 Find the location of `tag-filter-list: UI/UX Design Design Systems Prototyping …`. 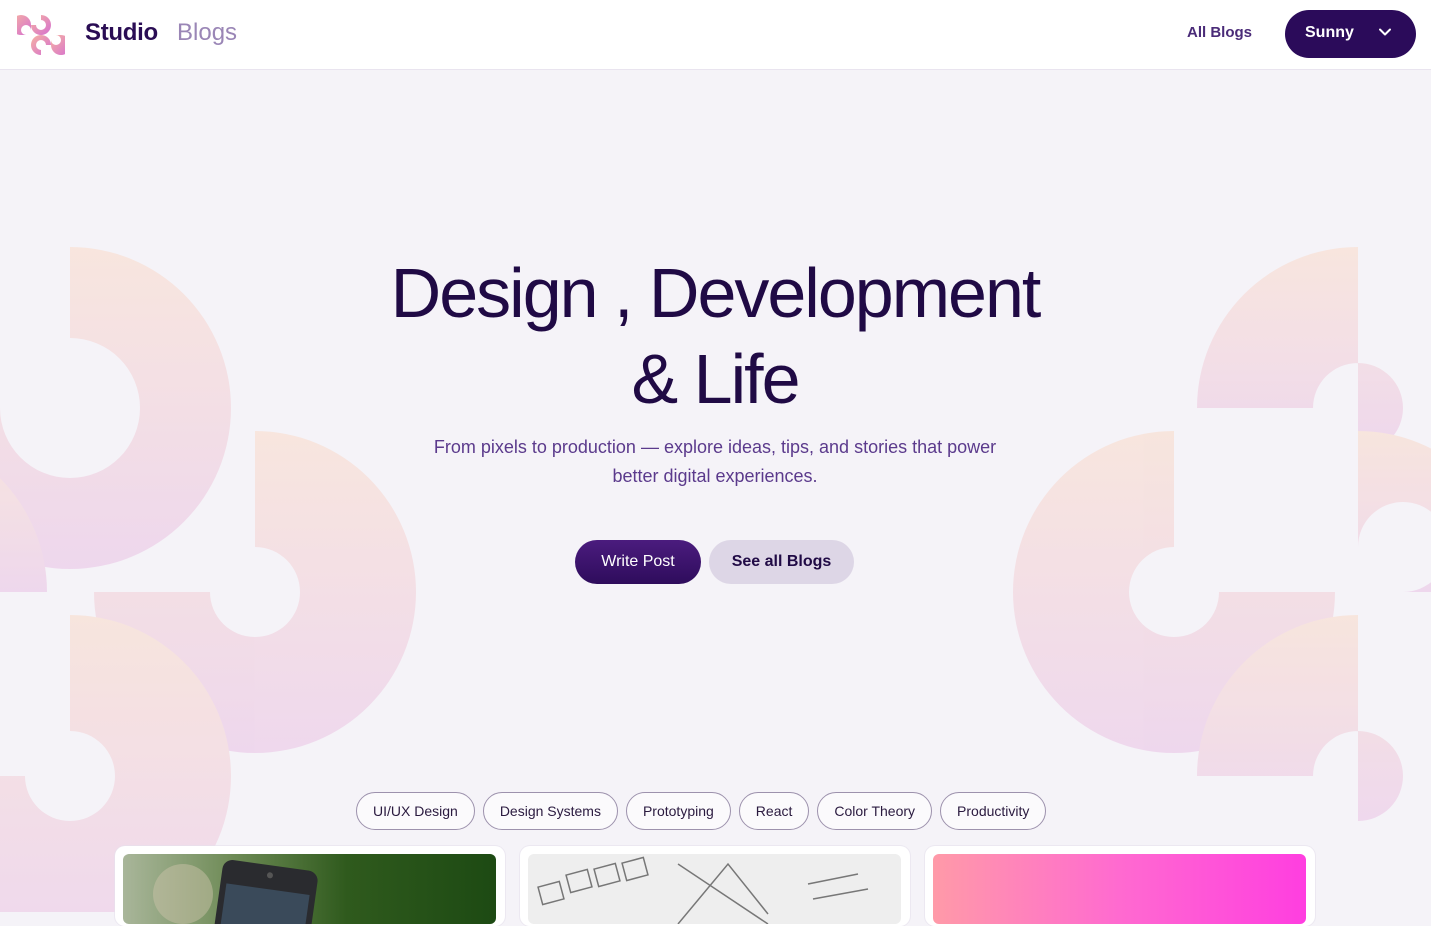

tag-filter-list: UI/UX Design Design Systems Prototyping … is located at coordinates (701, 811).